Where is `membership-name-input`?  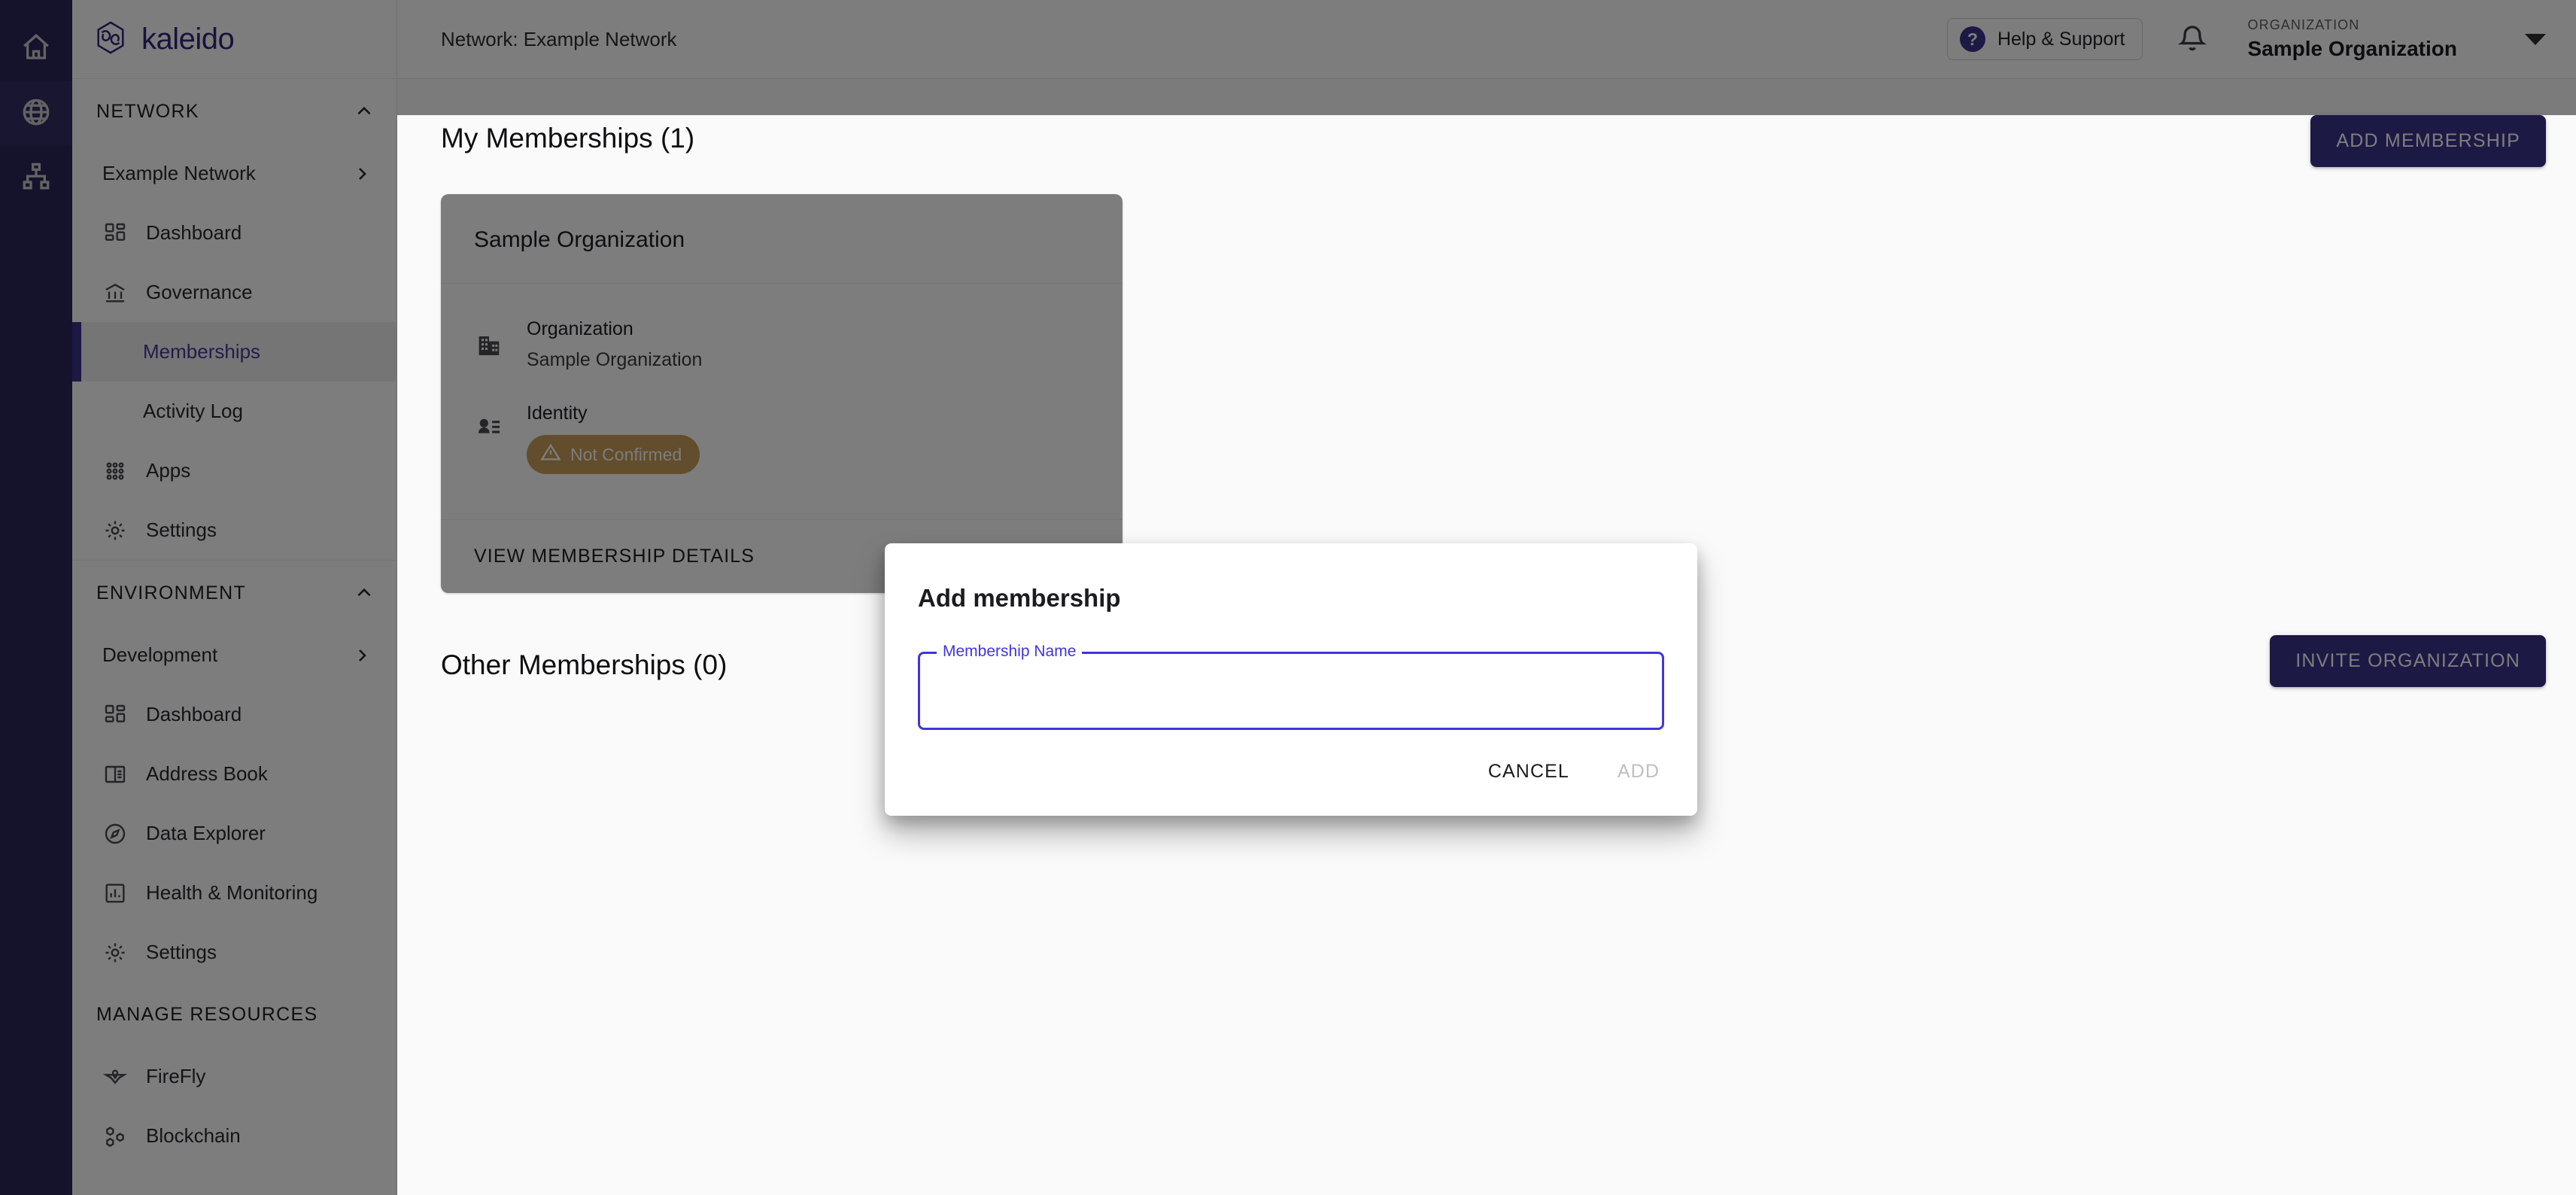
membership-name-input is located at coordinates (1291, 691).